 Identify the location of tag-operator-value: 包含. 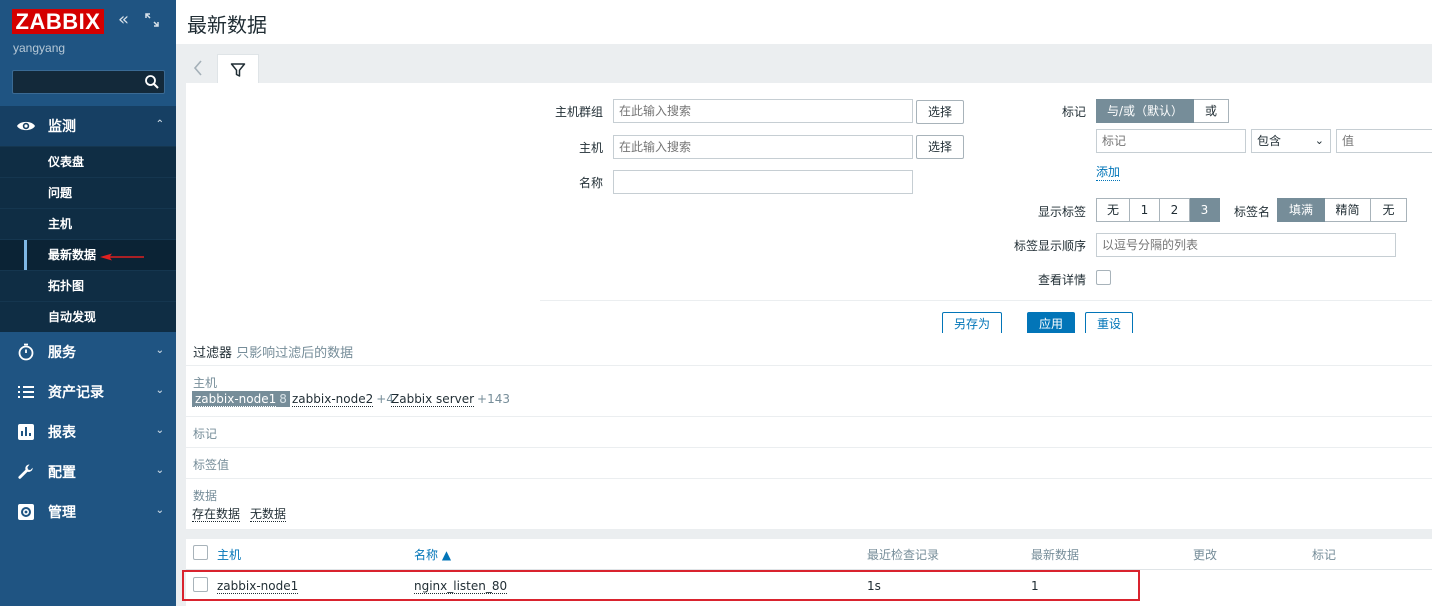
(1269, 141).